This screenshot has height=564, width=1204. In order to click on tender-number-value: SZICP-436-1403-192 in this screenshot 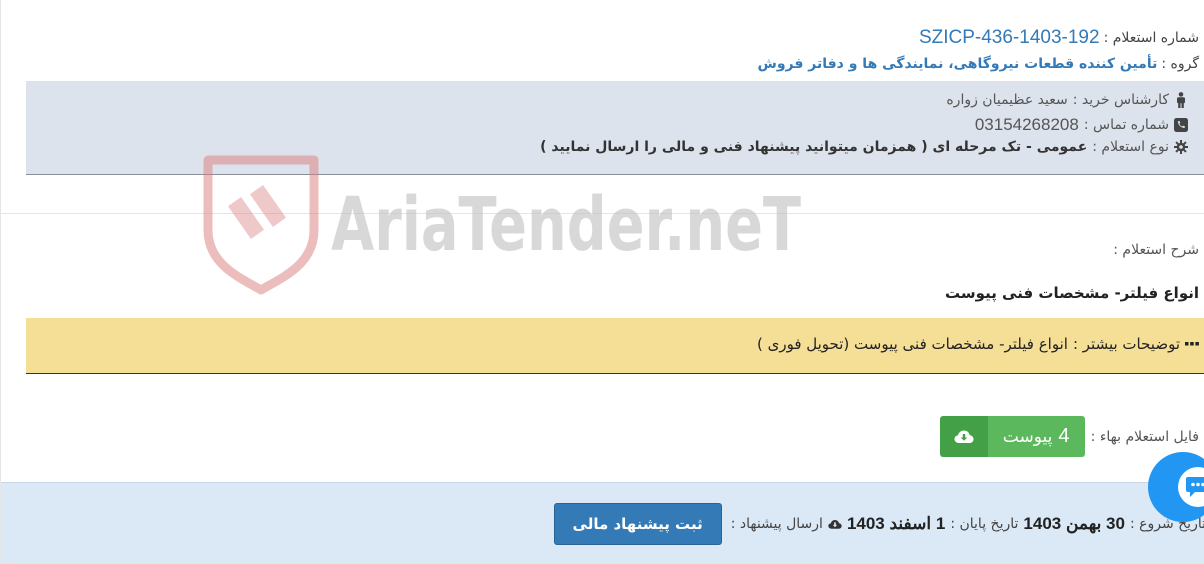, I will do `click(1009, 37)`.